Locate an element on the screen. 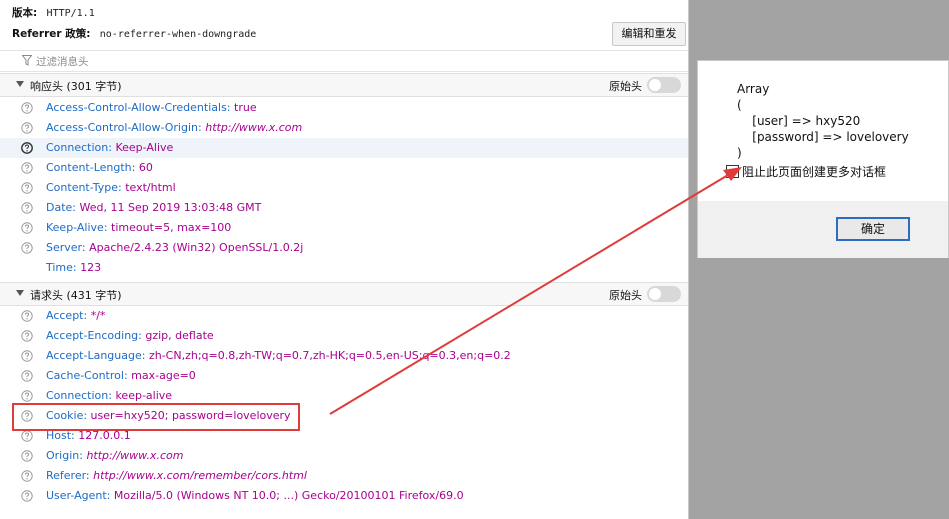 The width and height of the screenshot is (949, 519). response-headers-section: 响应头 (301 字节) 原始头 is located at coordinates (344, 85).